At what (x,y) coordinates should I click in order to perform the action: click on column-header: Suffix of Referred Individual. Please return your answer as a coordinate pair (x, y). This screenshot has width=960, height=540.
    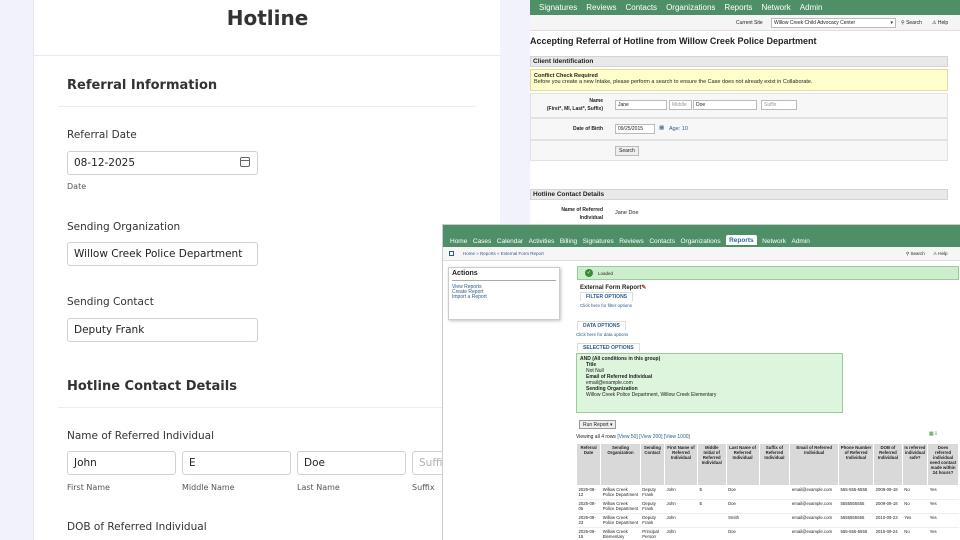
    Looking at the image, I should click on (774, 464).